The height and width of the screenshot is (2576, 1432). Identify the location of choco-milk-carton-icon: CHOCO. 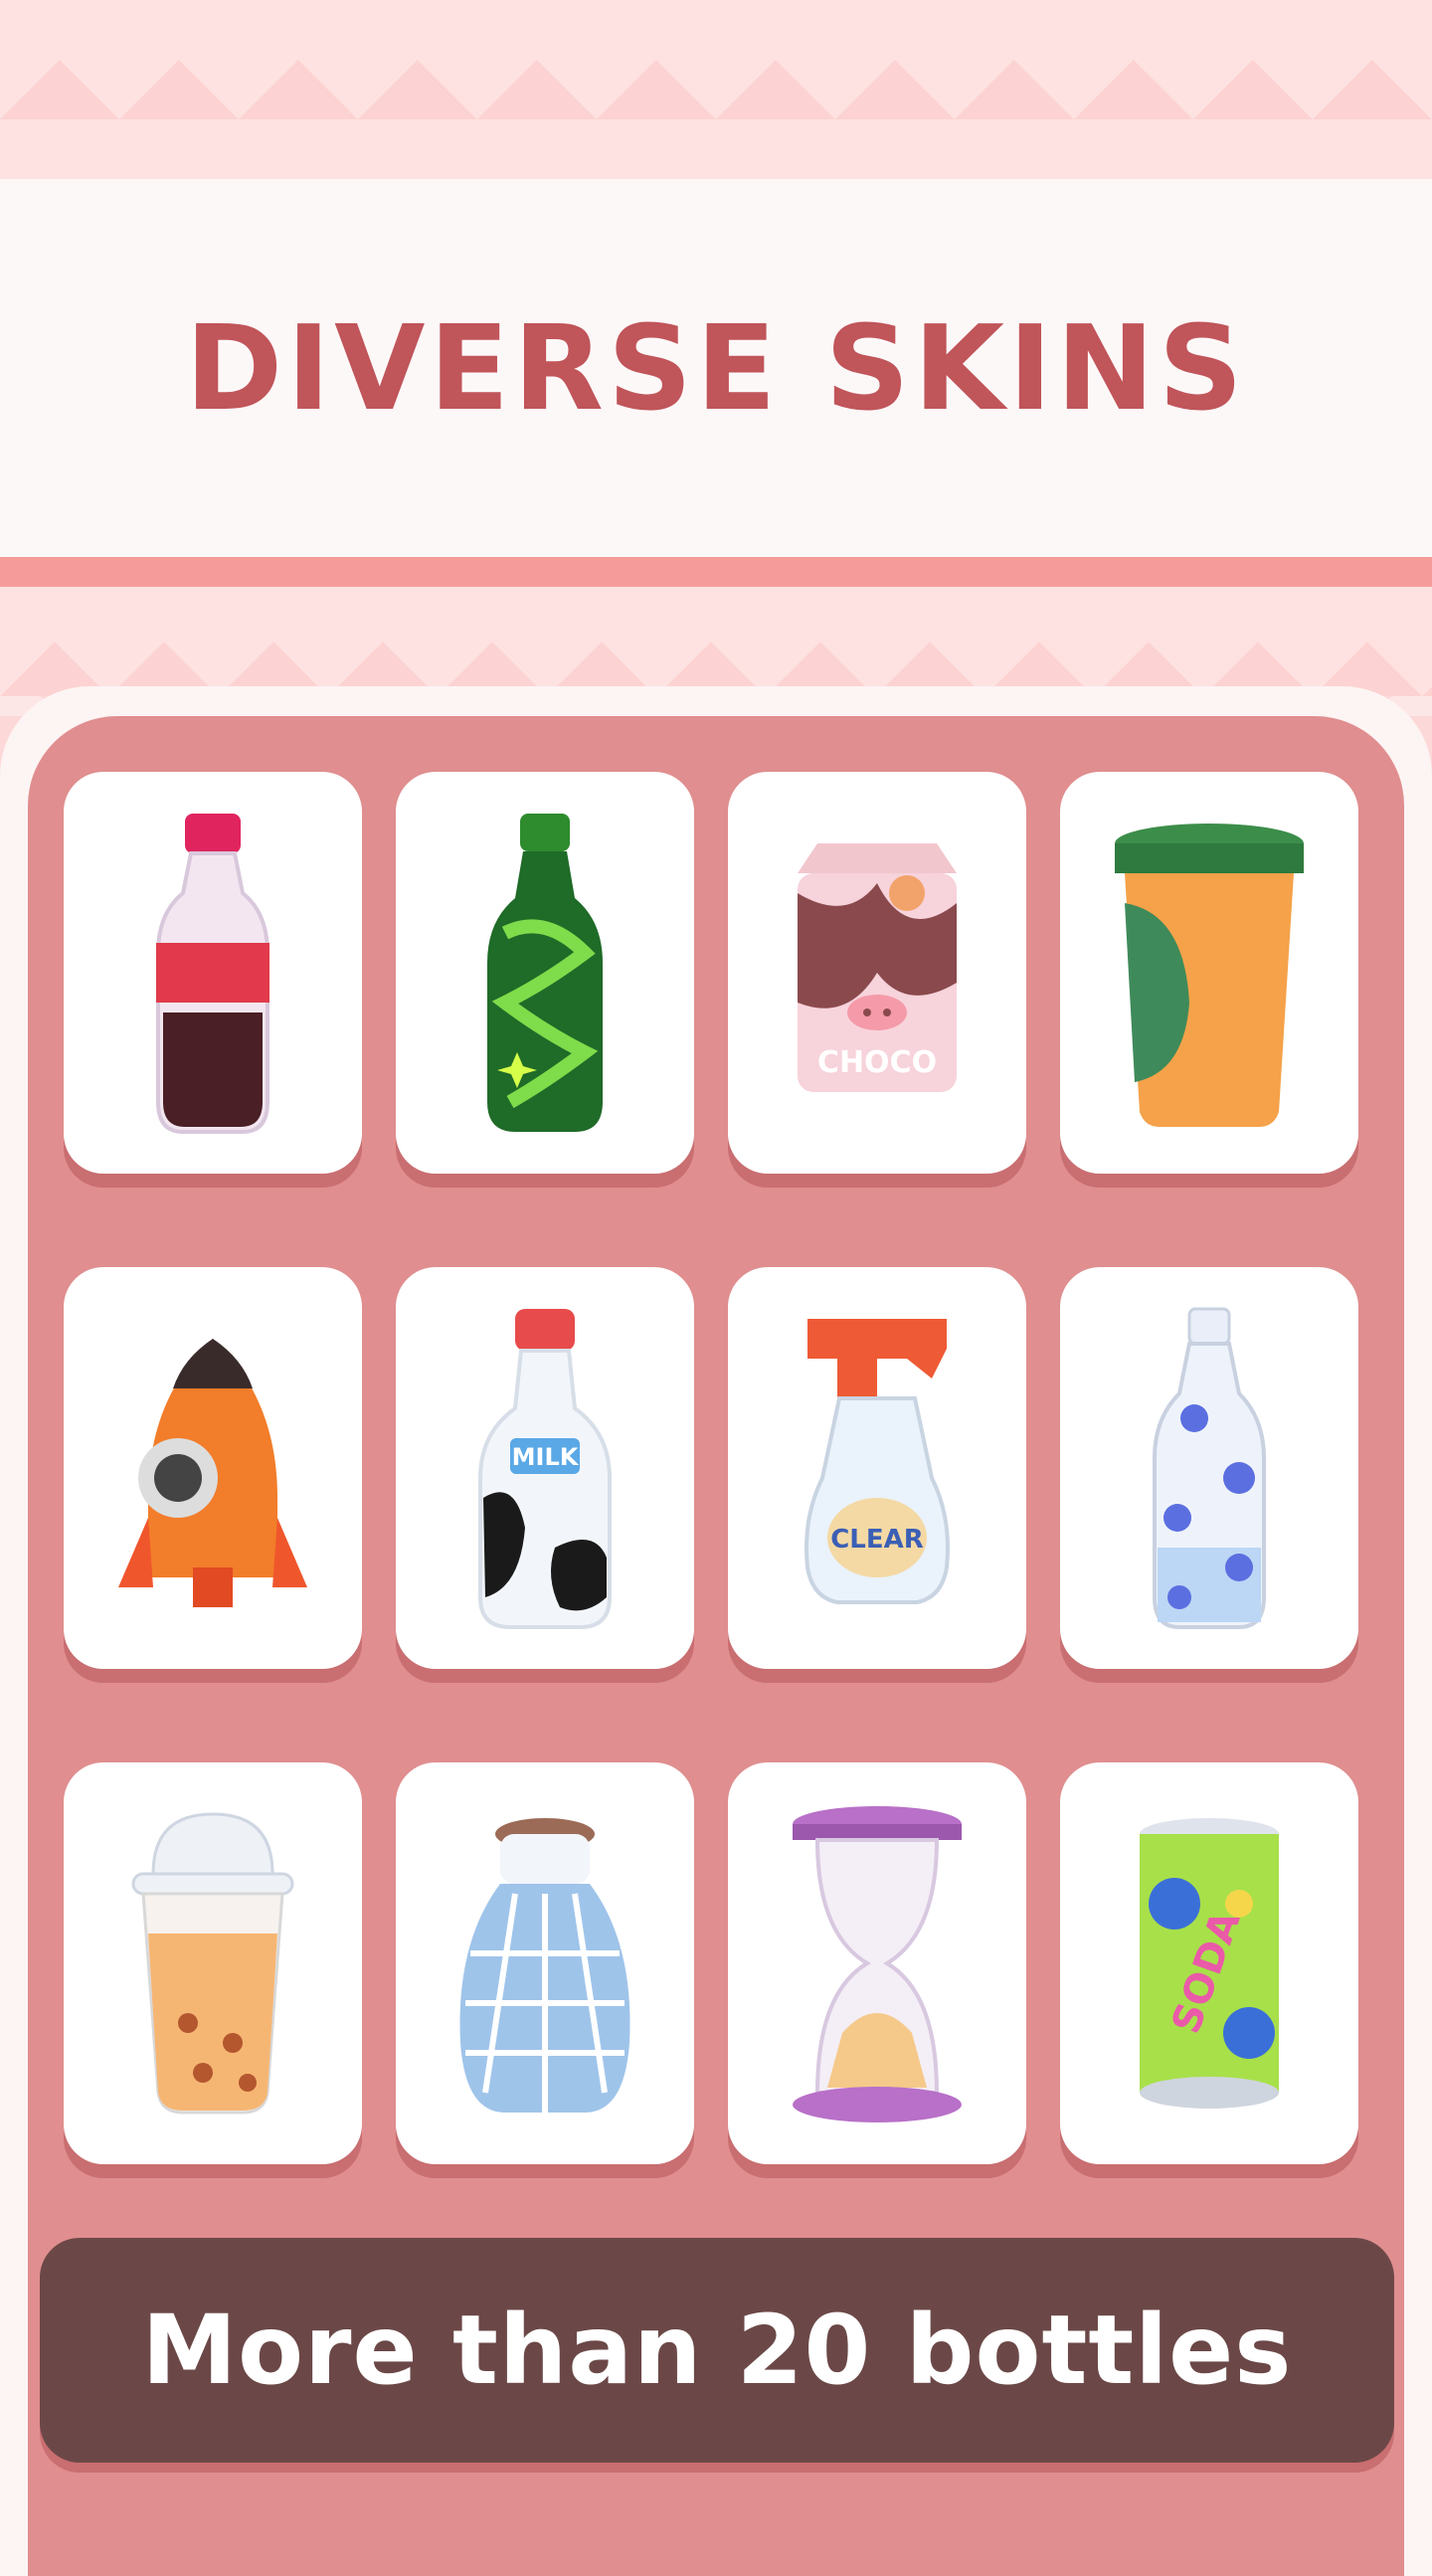
(877, 967).